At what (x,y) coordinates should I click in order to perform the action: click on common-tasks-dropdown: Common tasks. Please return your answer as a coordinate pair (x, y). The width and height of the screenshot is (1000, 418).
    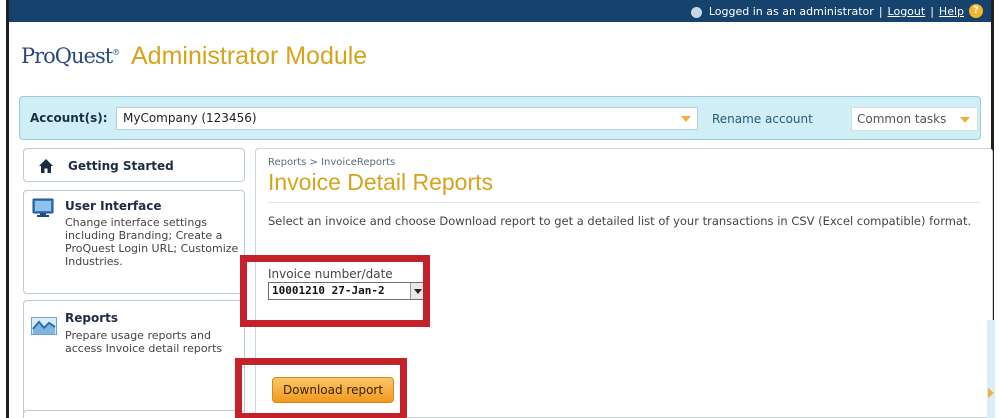
    Looking at the image, I should click on (914, 119).